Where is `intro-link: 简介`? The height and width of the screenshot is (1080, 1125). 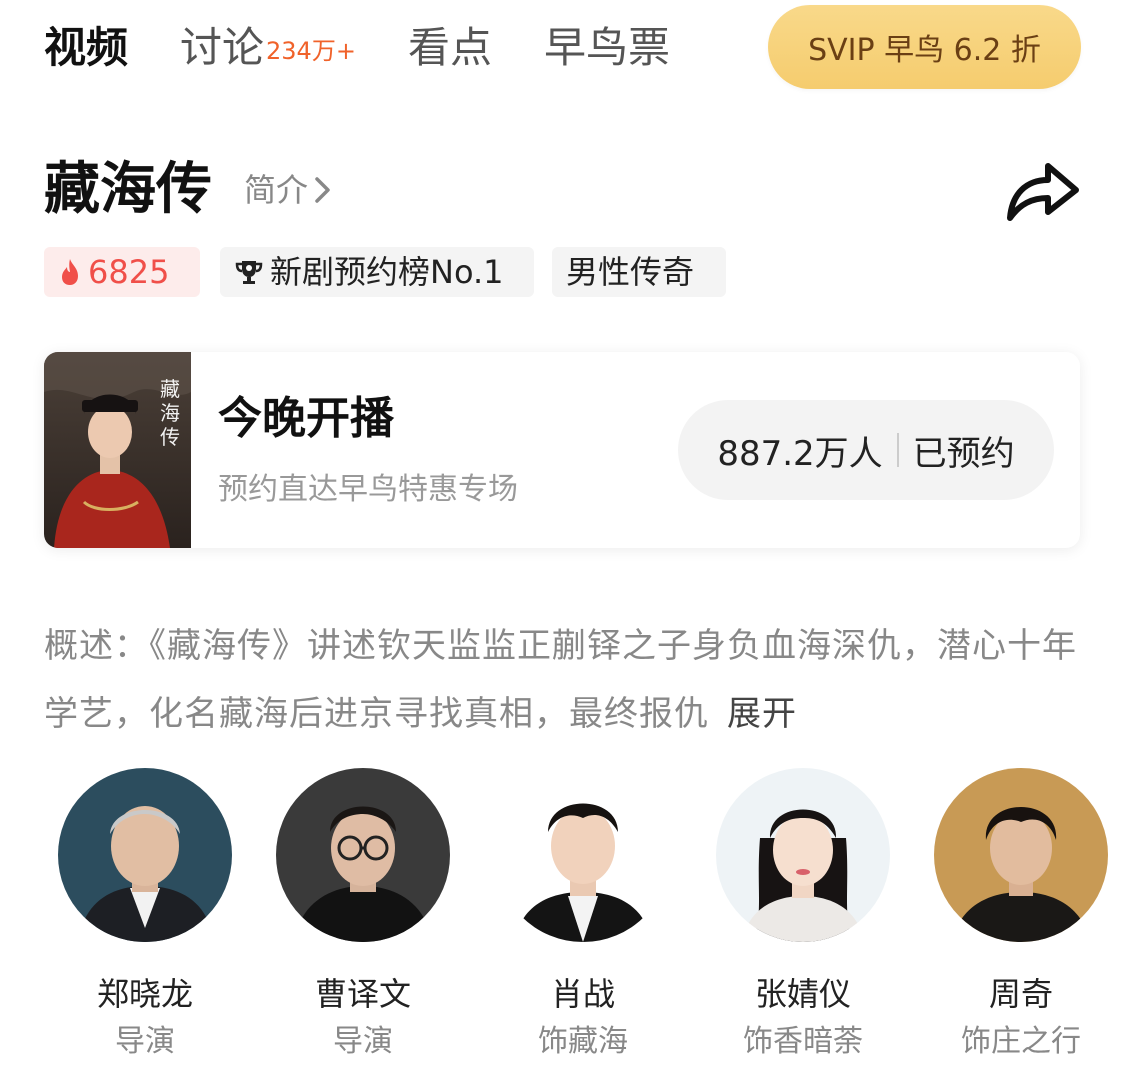
intro-link: 简介 is located at coordinates (289, 190).